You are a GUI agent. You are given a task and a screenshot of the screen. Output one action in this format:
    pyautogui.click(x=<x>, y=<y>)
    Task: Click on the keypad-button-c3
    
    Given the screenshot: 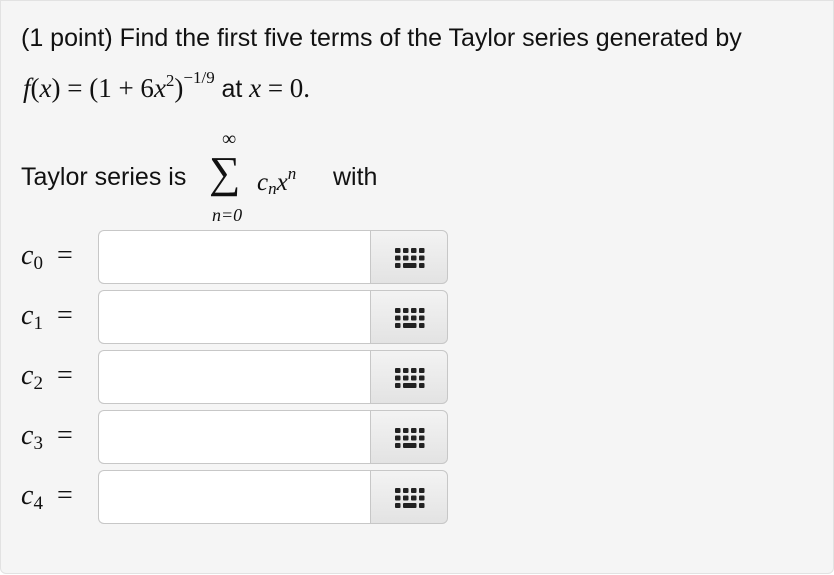 What is the action you would take?
    pyautogui.click(x=409, y=437)
    